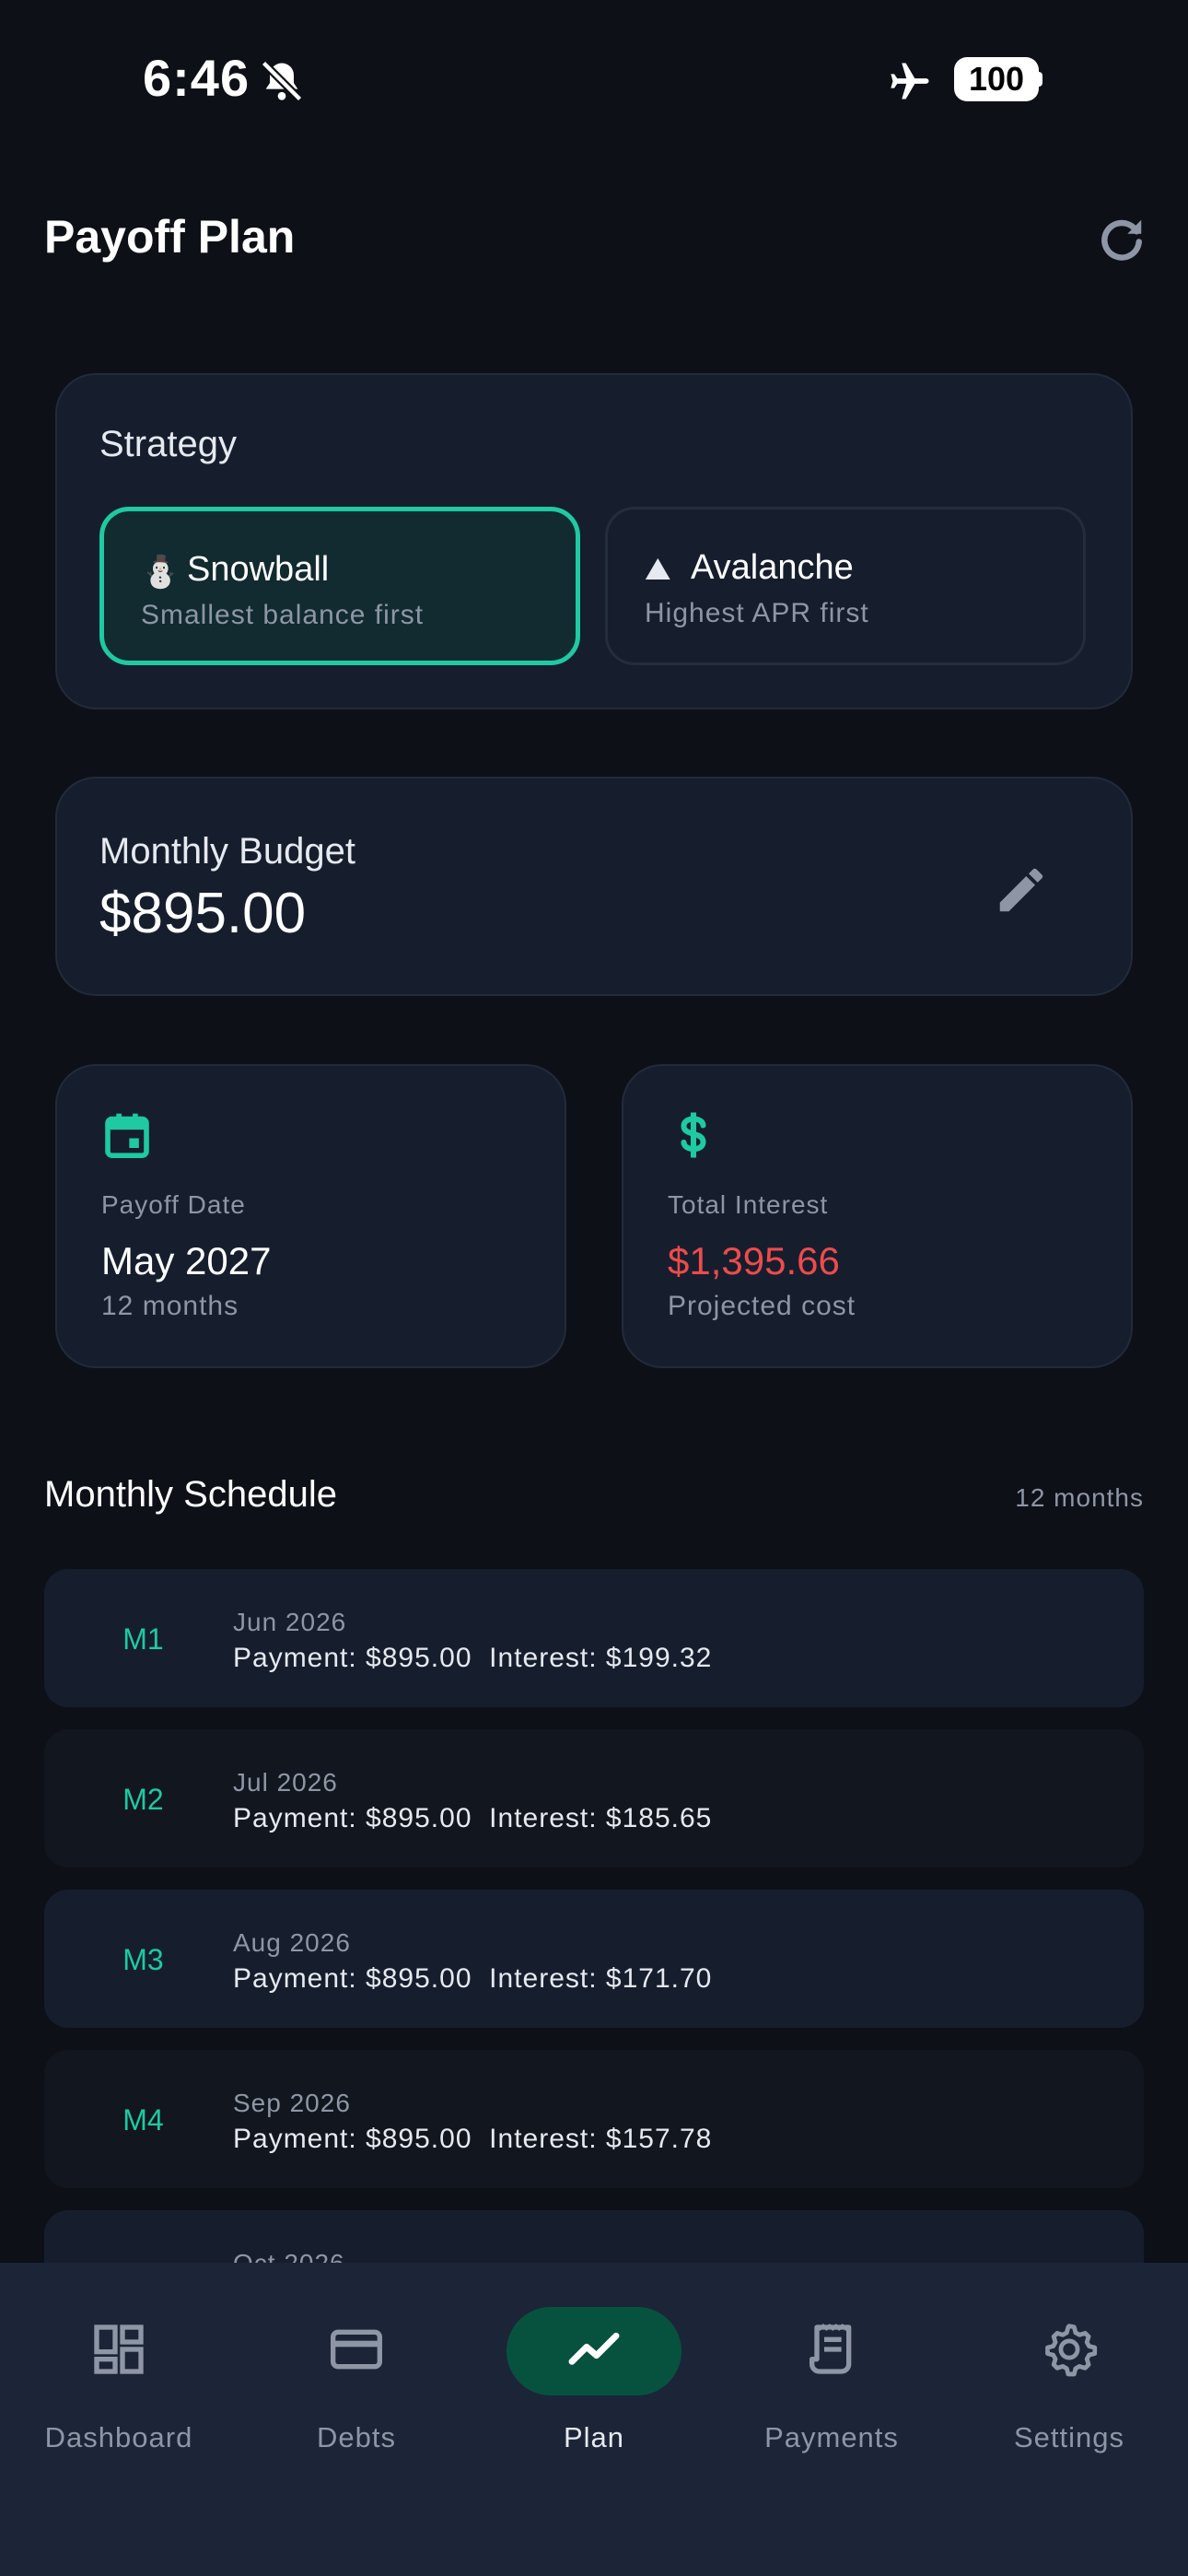 This screenshot has height=2576, width=1188. Describe the element at coordinates (285, 1782) in the screenshot. I see `row-date: Jul 2026` at that location.